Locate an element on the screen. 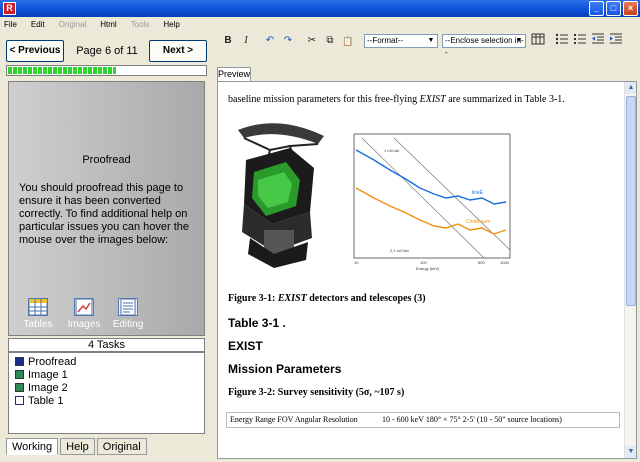 The width and height of the screenshot is (640, 462). copy-button: ⧉ is located at coordinates (330, 41).